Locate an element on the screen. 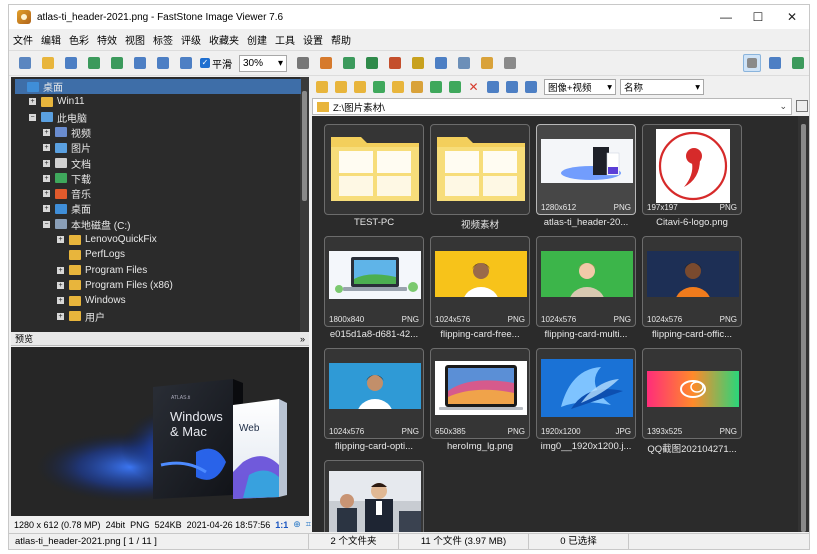 The image size is (817, 554). menu-item: 标签 is located at coordinates (163, 39).